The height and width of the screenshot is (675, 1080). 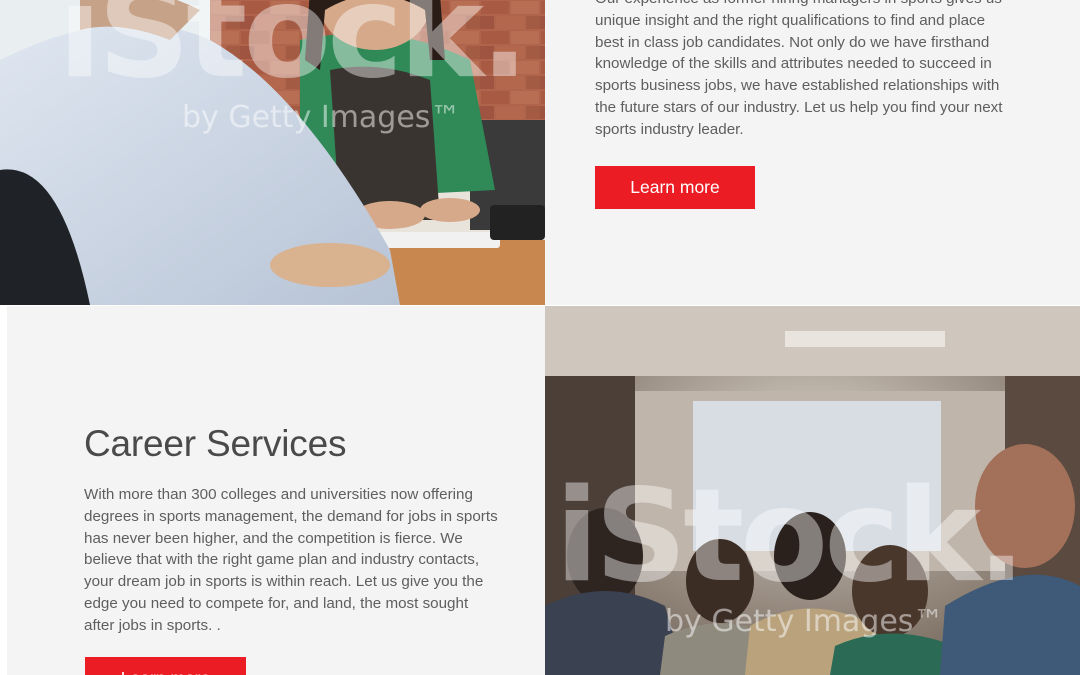 What do you see at coordinates (215, 443) in the screenshot?
I see `career-services-title: Career Services` at bounding box center [215, 443].